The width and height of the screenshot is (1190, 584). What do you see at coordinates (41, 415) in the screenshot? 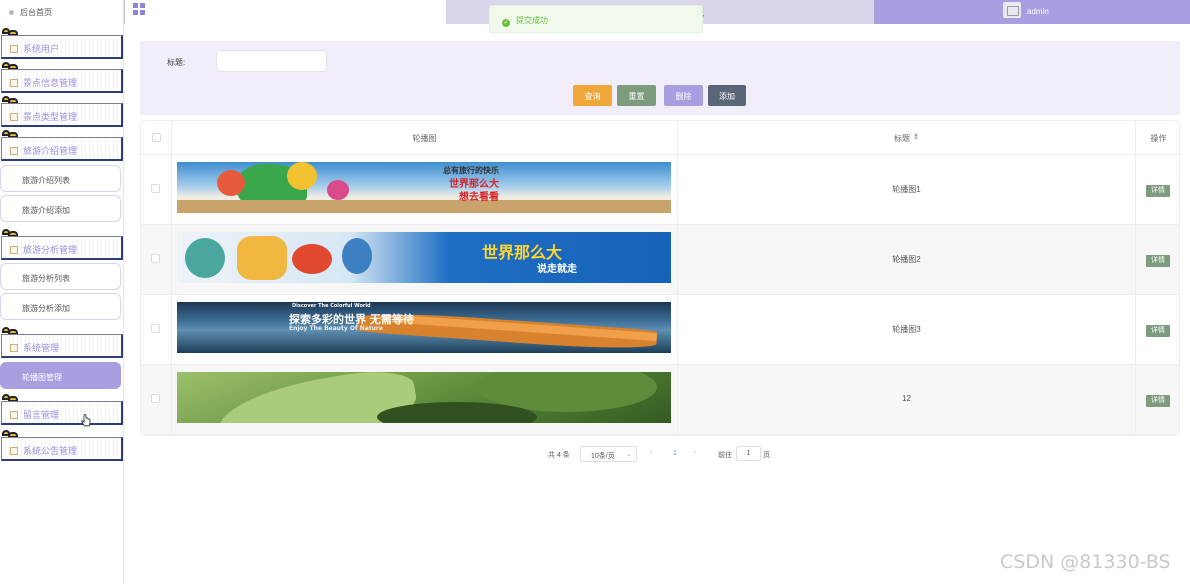
I see `sidebar-item-label: 留言管理` at bounding box center [41, 415].